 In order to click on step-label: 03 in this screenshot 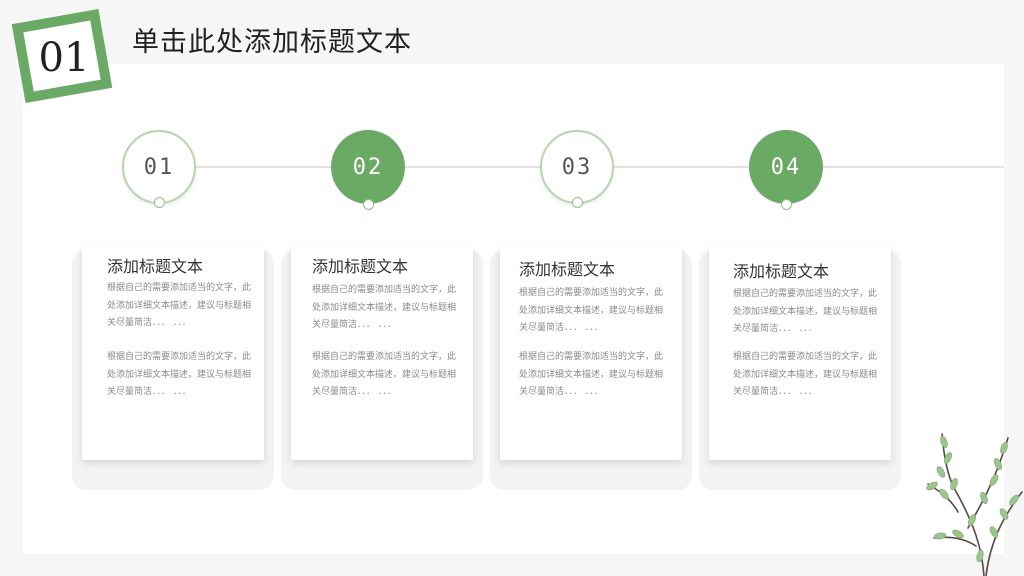, I will do `click(577, 167)`.